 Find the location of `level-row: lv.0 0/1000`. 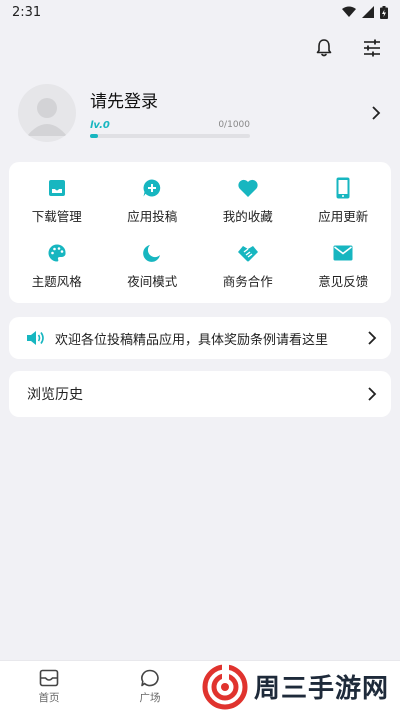

level-row: lv.0 0/1000 is located at coordinates (170, 125).